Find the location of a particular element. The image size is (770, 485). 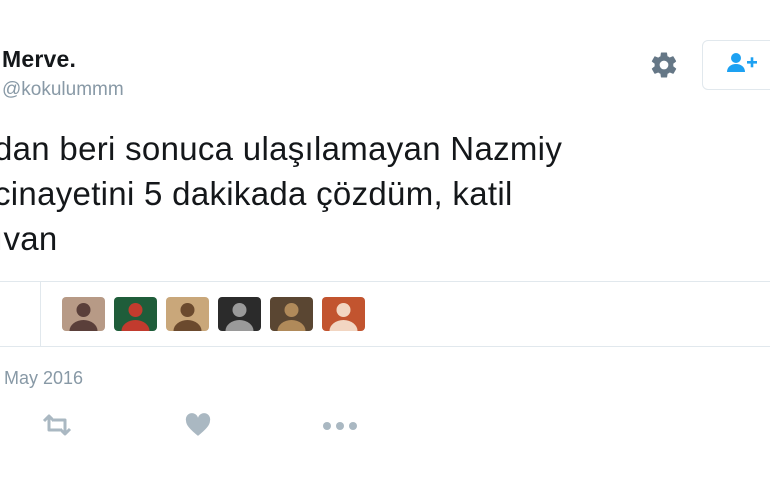

gear-icon is located at coordinates (664, 67).